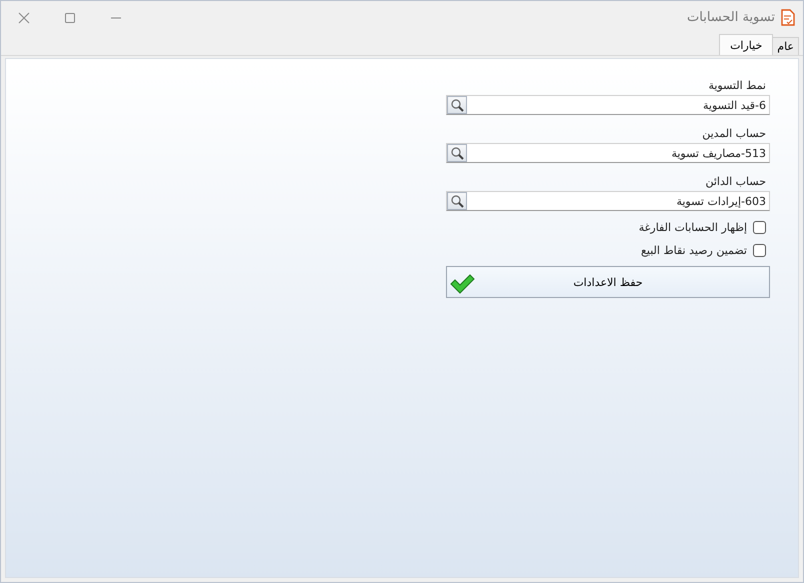  I want to click on close-icon, so click(24, 18).